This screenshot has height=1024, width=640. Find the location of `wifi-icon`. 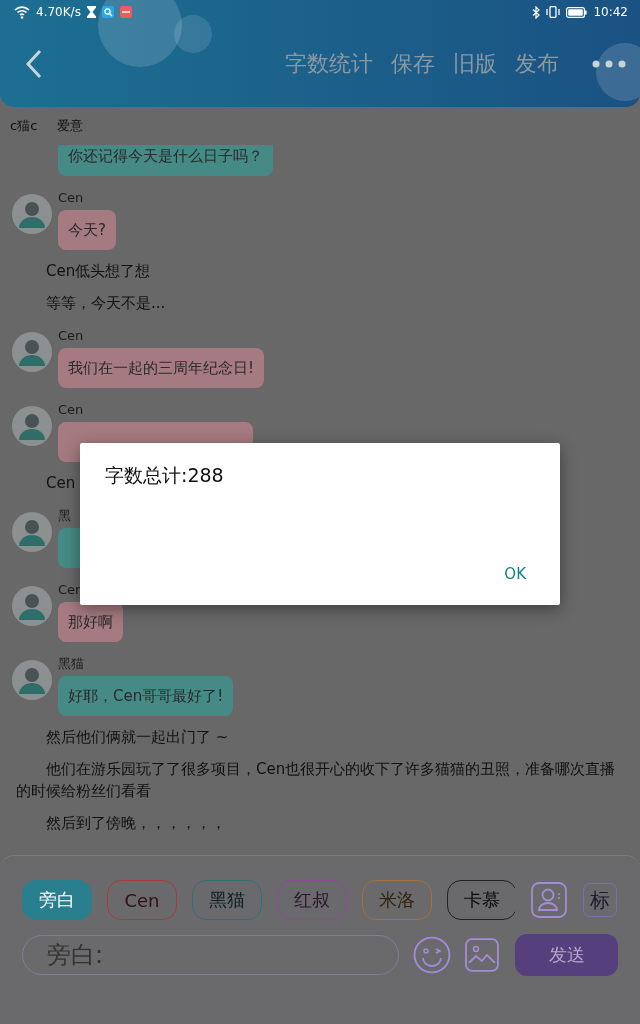

wifi-icon is located at coordinates (22, 12).